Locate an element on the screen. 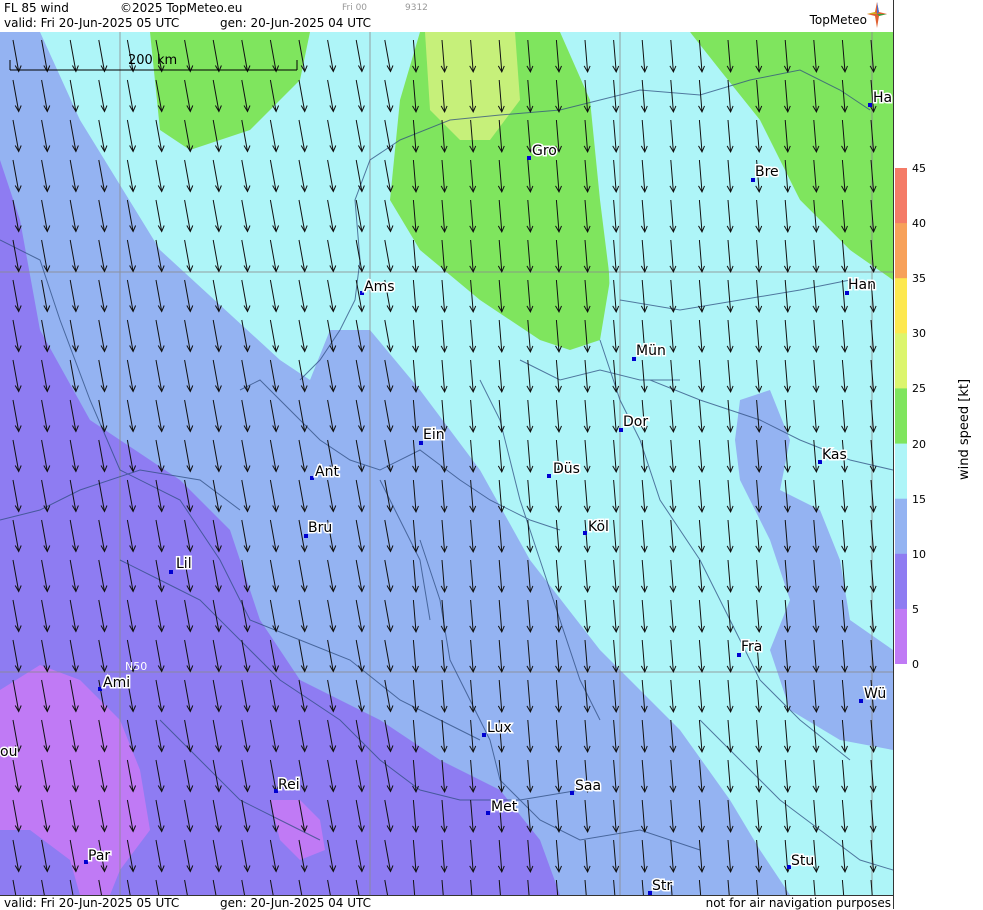  city-label: Dor is located at coordinates (635, 422).